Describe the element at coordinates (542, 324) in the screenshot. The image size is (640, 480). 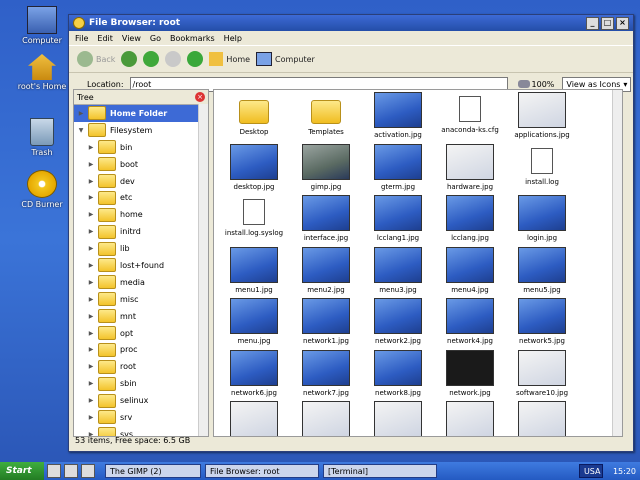
I see `file-item: network5.jpg` at that location.